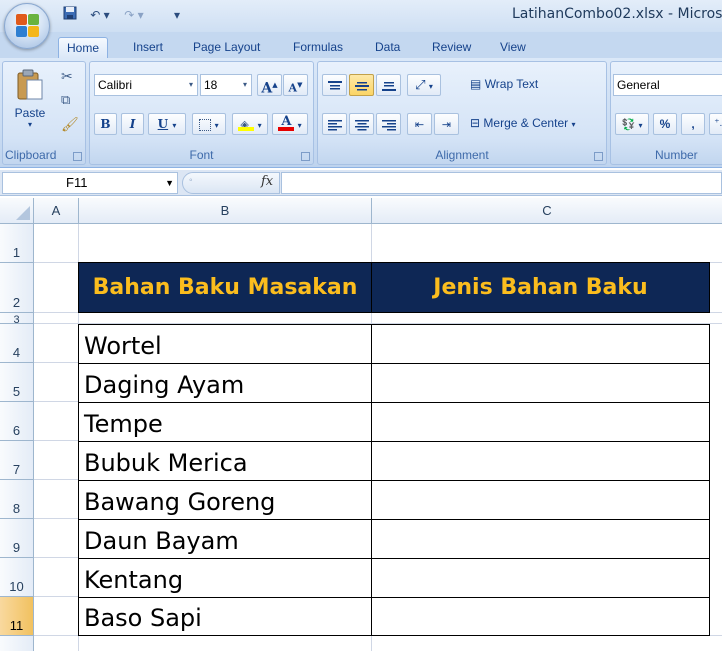 Image resolution: width=722 pixels, height=651 pixels. Describe the element at coordinates (163, 124) in the screenshot. I see `underline-label: U` at that location.